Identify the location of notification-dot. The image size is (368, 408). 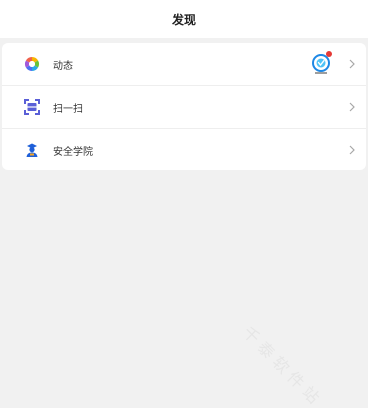
(329, 54).